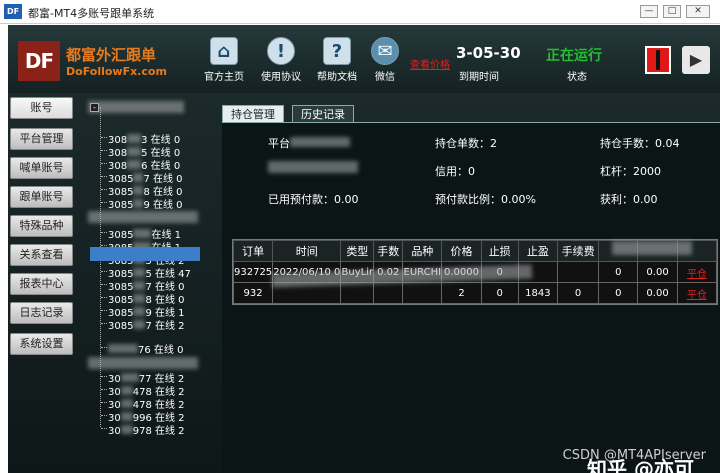  I want to click on window-titlebar: DF 都富-MT4多账号跟单系统 — □ ✕, so click(360, 12).